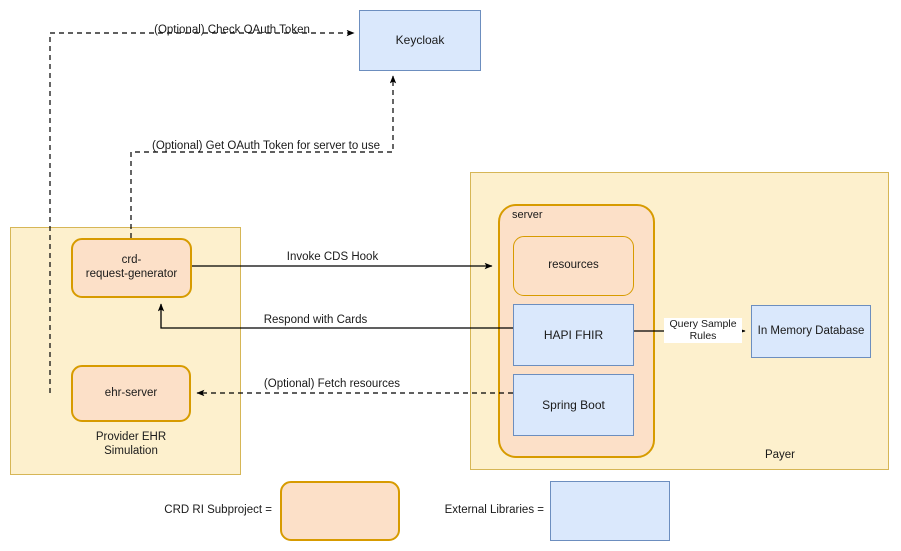  I want to click on node-keycloak-label: Keycloak, so click(420, 40).